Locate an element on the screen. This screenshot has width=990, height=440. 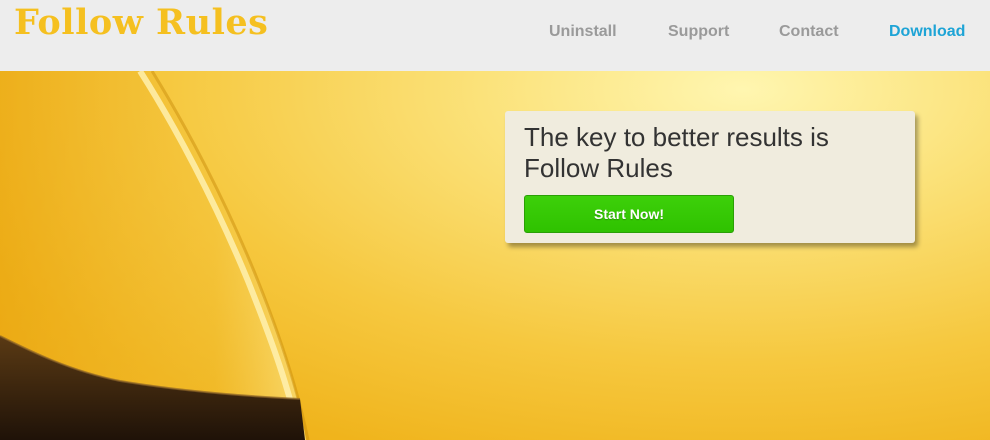
start-now-button: Start Now! is located at coordinates (629, 214).